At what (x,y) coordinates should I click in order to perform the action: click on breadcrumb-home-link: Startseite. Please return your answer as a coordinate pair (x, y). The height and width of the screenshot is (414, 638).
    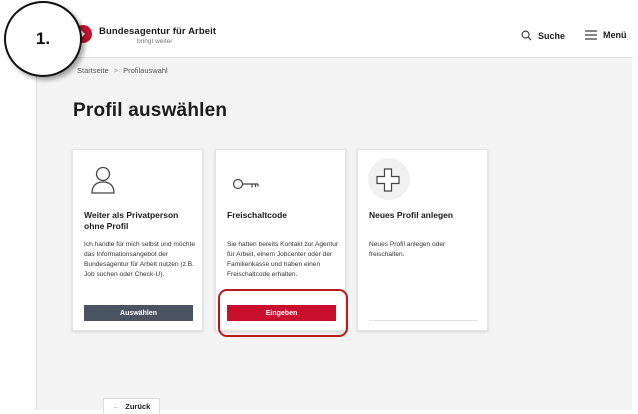
    Looking at the image, I should click on (93, 70).